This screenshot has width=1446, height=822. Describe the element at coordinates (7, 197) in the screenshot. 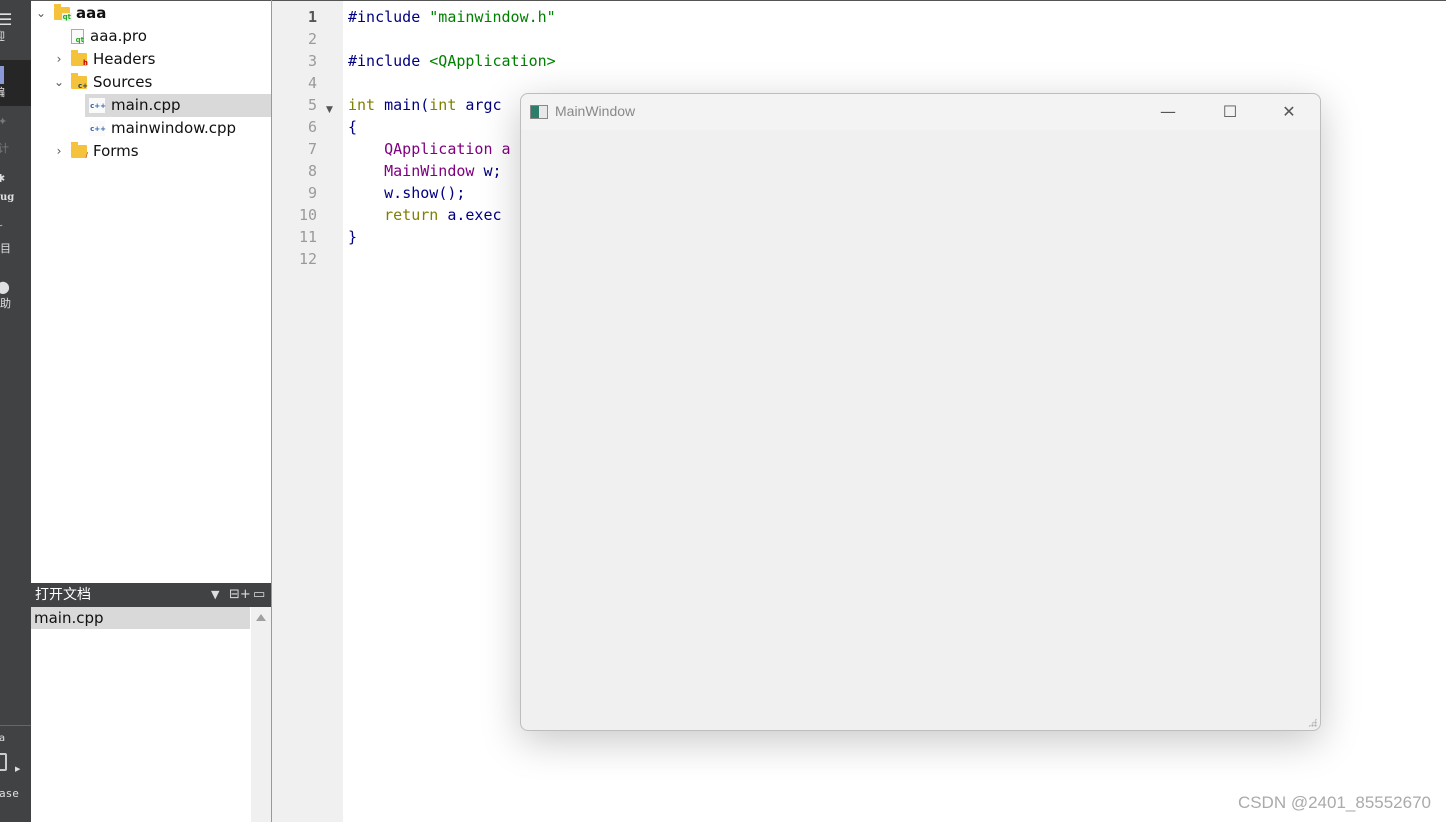

I see `mode-label: ug` at that location.